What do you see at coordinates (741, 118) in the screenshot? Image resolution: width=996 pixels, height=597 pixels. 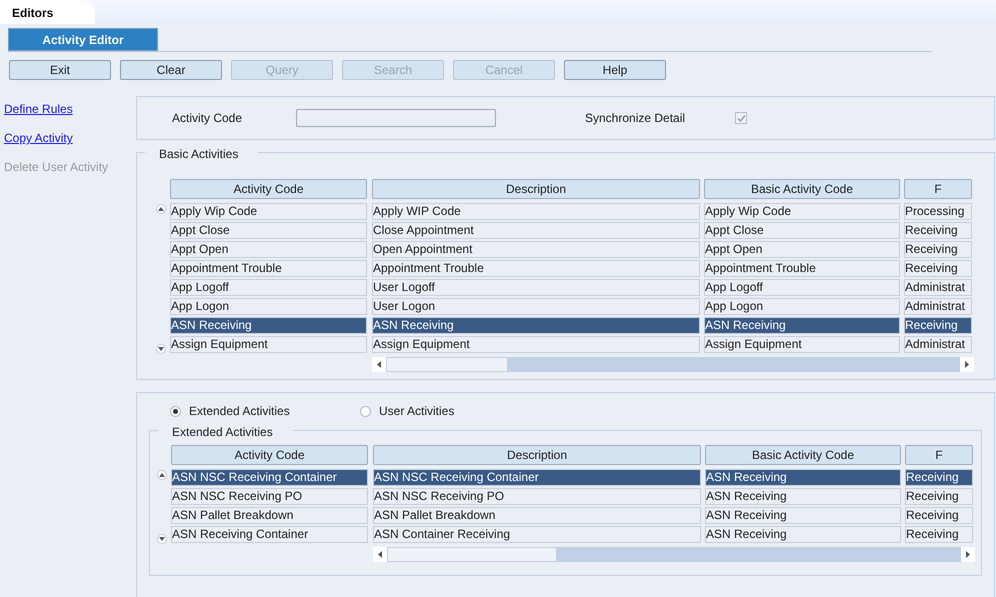 I see `checkbox` at bounding box center [741, 118].